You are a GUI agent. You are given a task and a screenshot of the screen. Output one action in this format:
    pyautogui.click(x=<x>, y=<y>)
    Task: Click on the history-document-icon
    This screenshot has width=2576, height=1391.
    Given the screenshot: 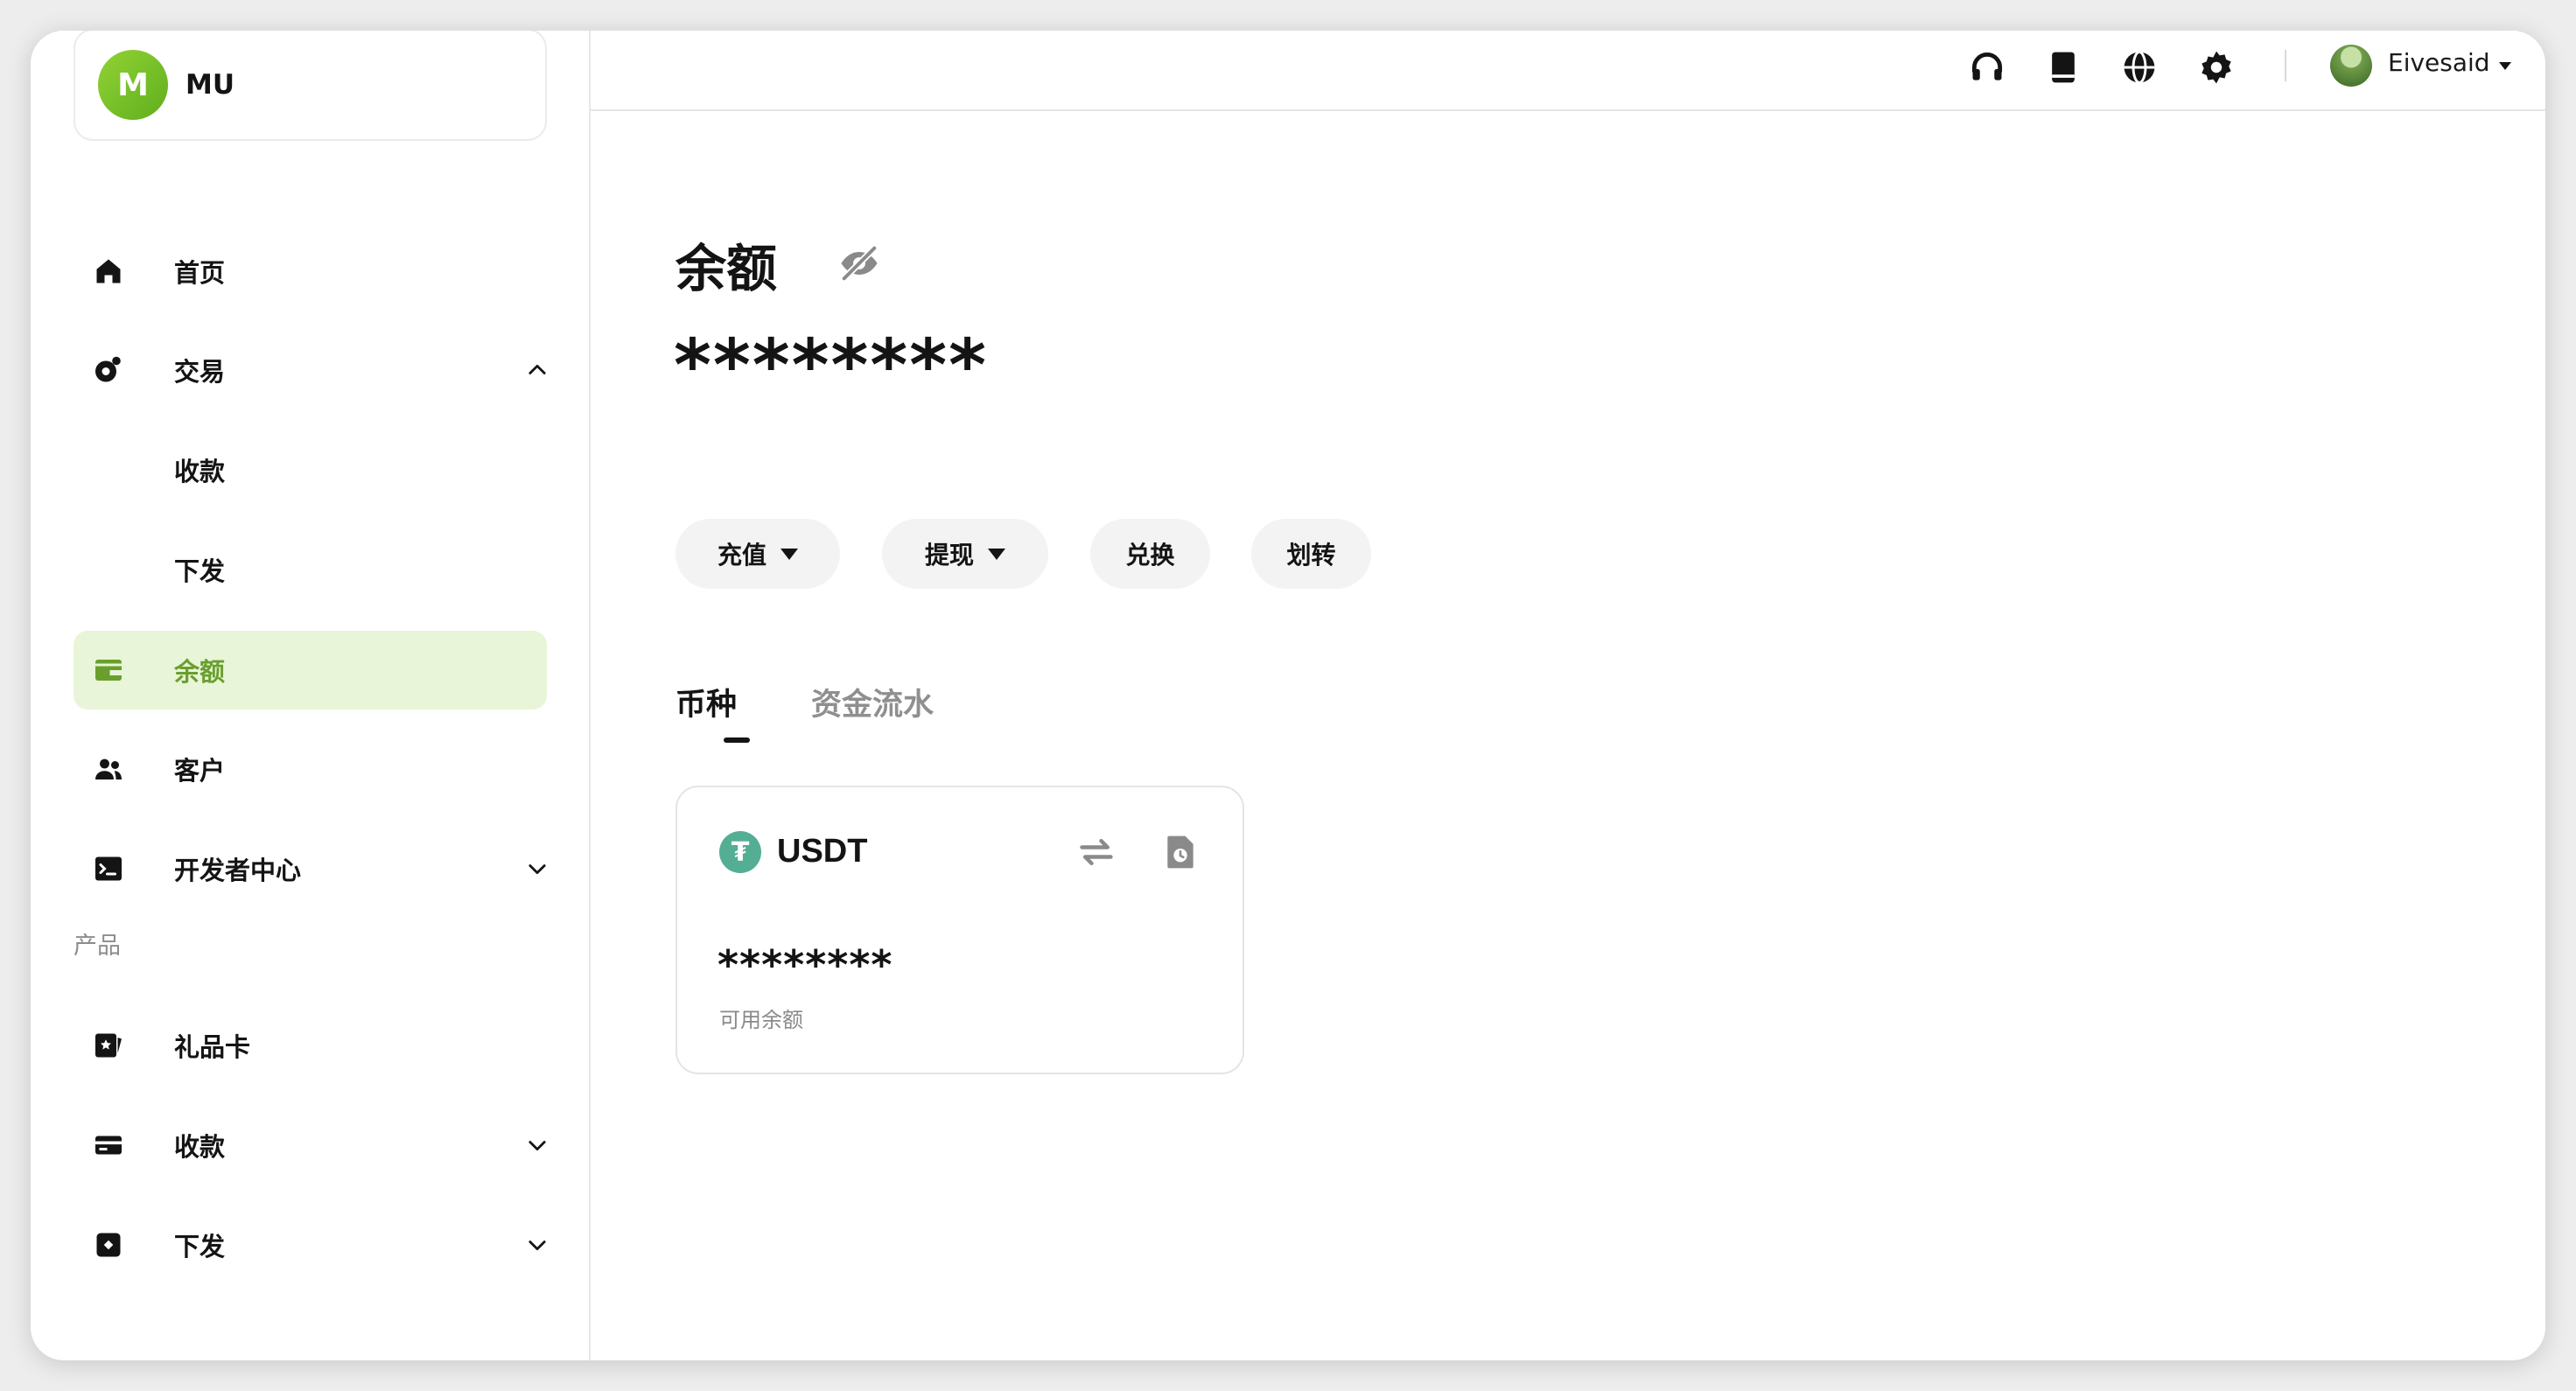 What is the action you would take?
    pyautogui.click(x=1180, y=852)
    